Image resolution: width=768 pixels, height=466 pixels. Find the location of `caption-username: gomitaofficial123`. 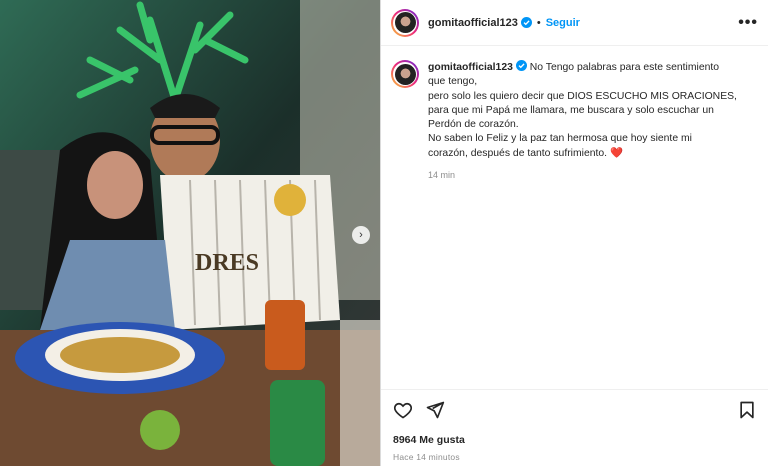

caption-username: gomitaofficial123 is located at coordinates (470, 67).